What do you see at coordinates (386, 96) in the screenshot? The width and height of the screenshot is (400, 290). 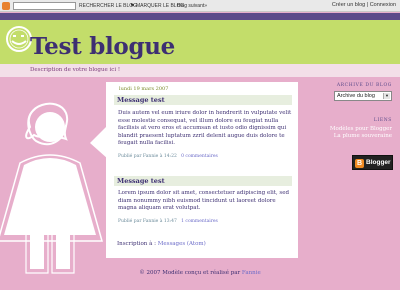 I see `chevron-down-icon: ▼` at bounding box center [386, 96].